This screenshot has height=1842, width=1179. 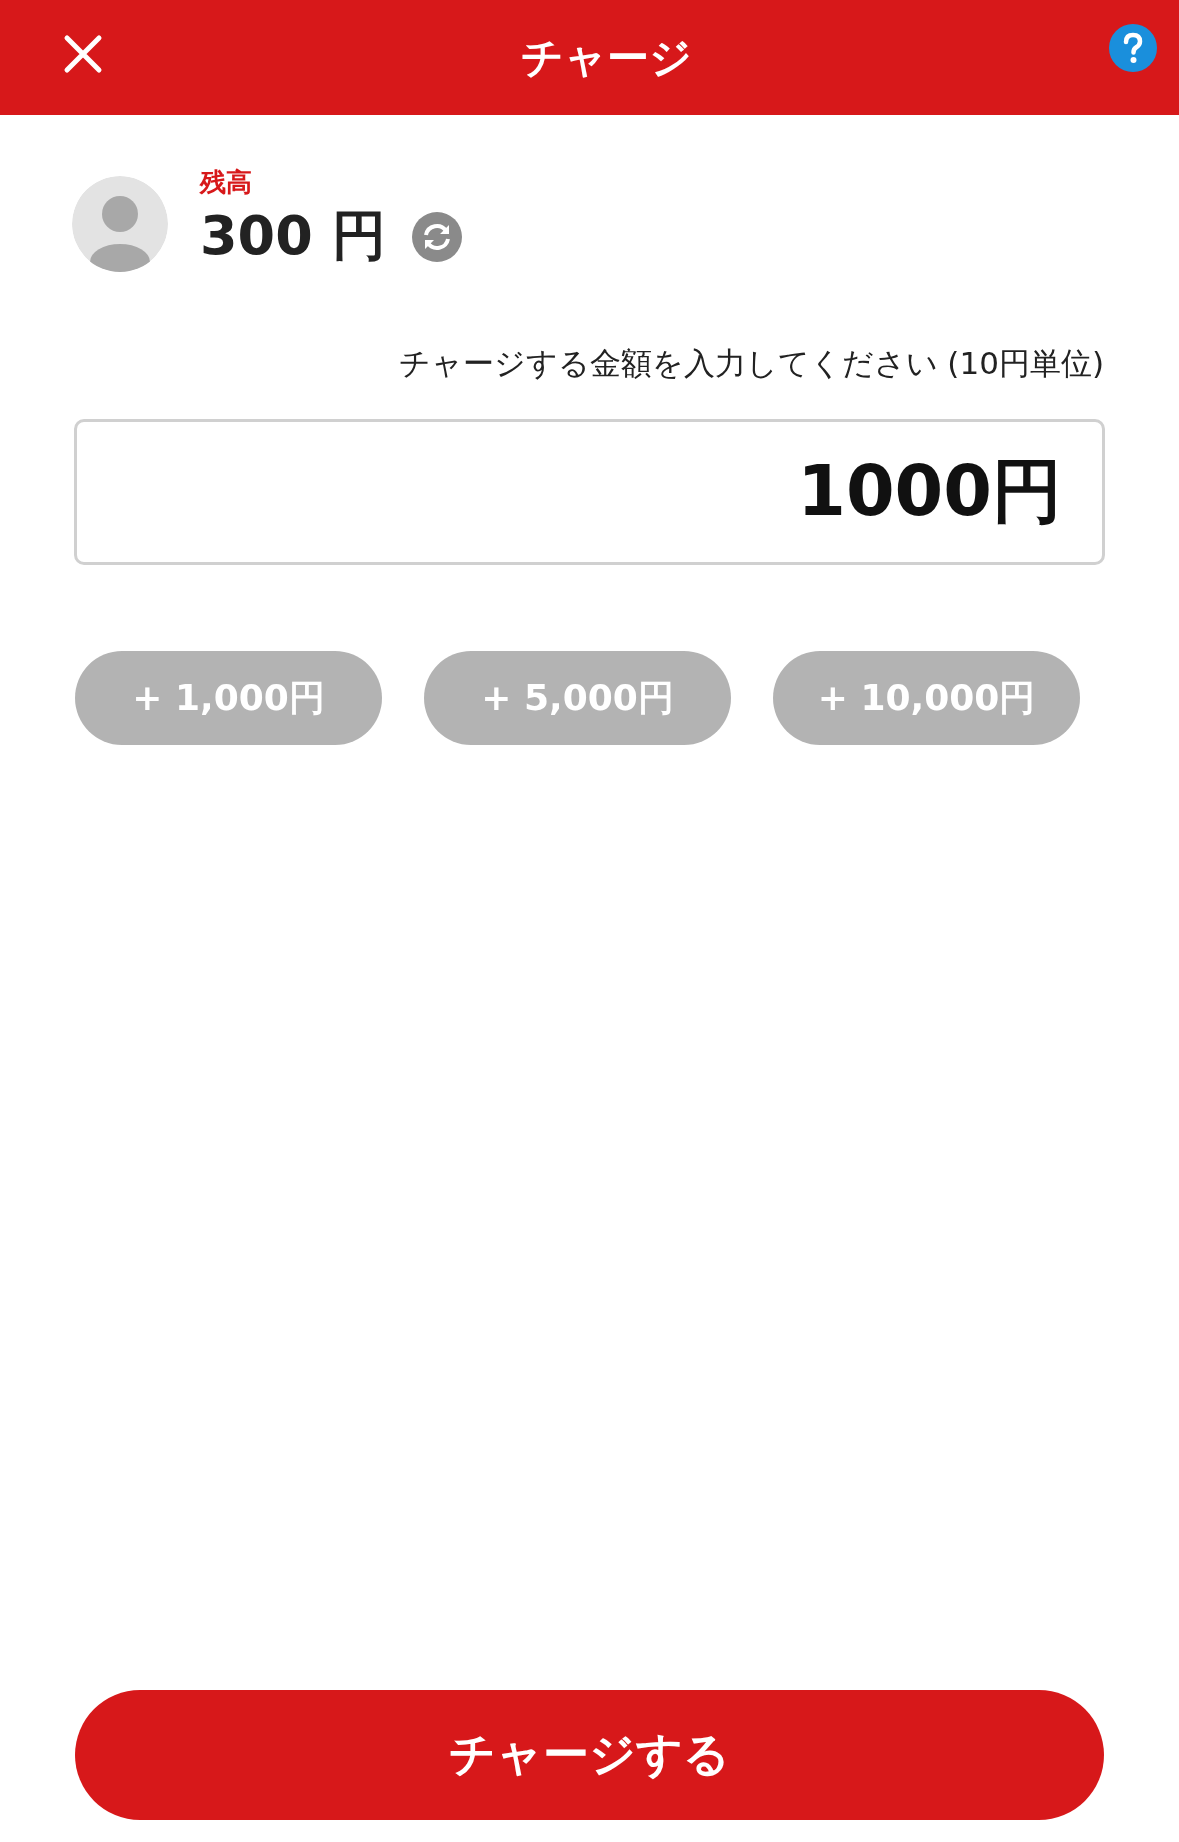 What do you see at coordinates (1133, 47) in the screenshot?
I see `help-icon` at bounding box center [1133, 47].